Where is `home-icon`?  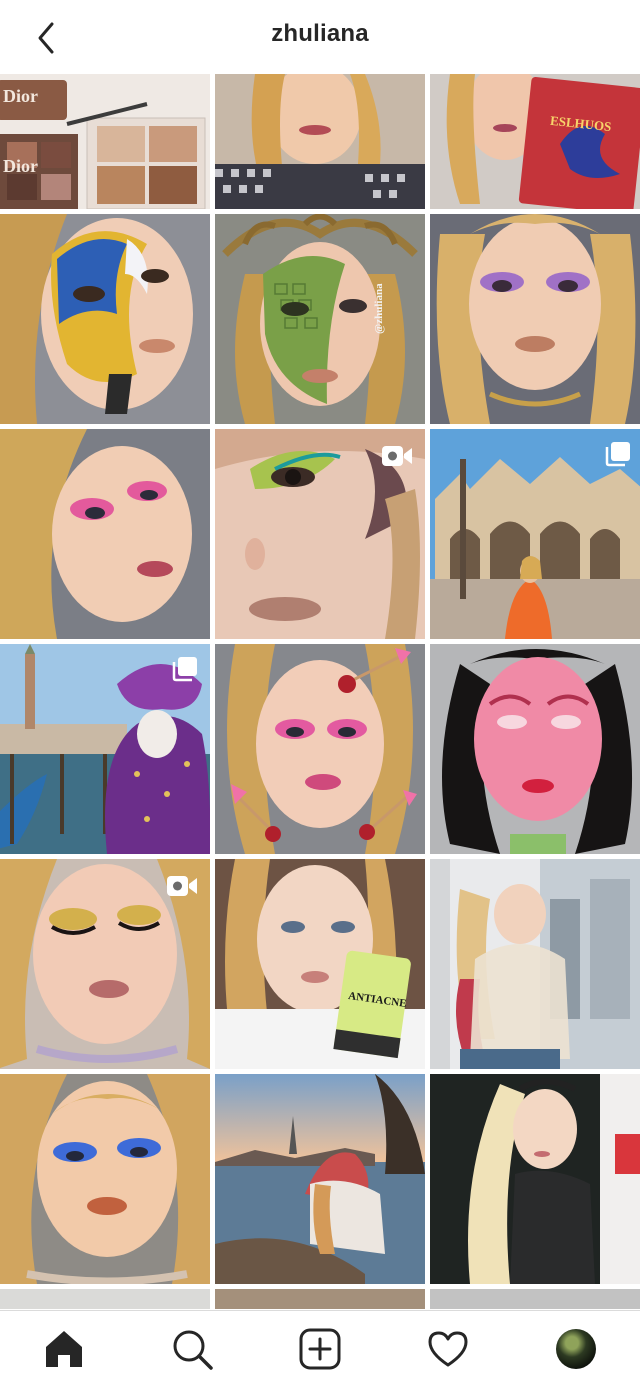
home-icon is located at coordinates (64, 1349).